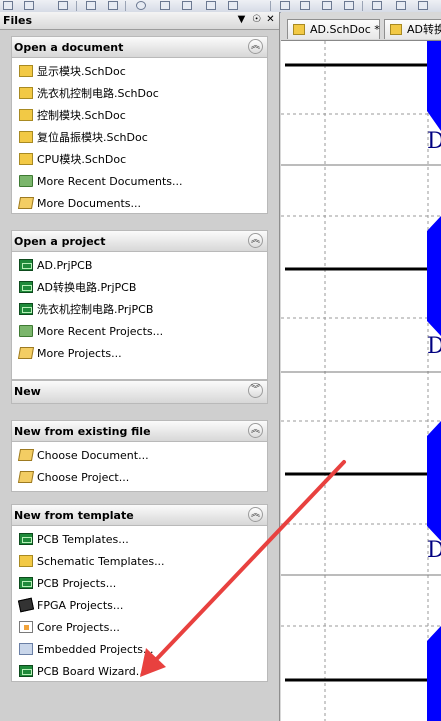 This screenshot has width=441, height=721. What do you see at coordinates (82, 431) in the screenshot?
I see `section-title: New from existing file` at bounding box center [82, 431].